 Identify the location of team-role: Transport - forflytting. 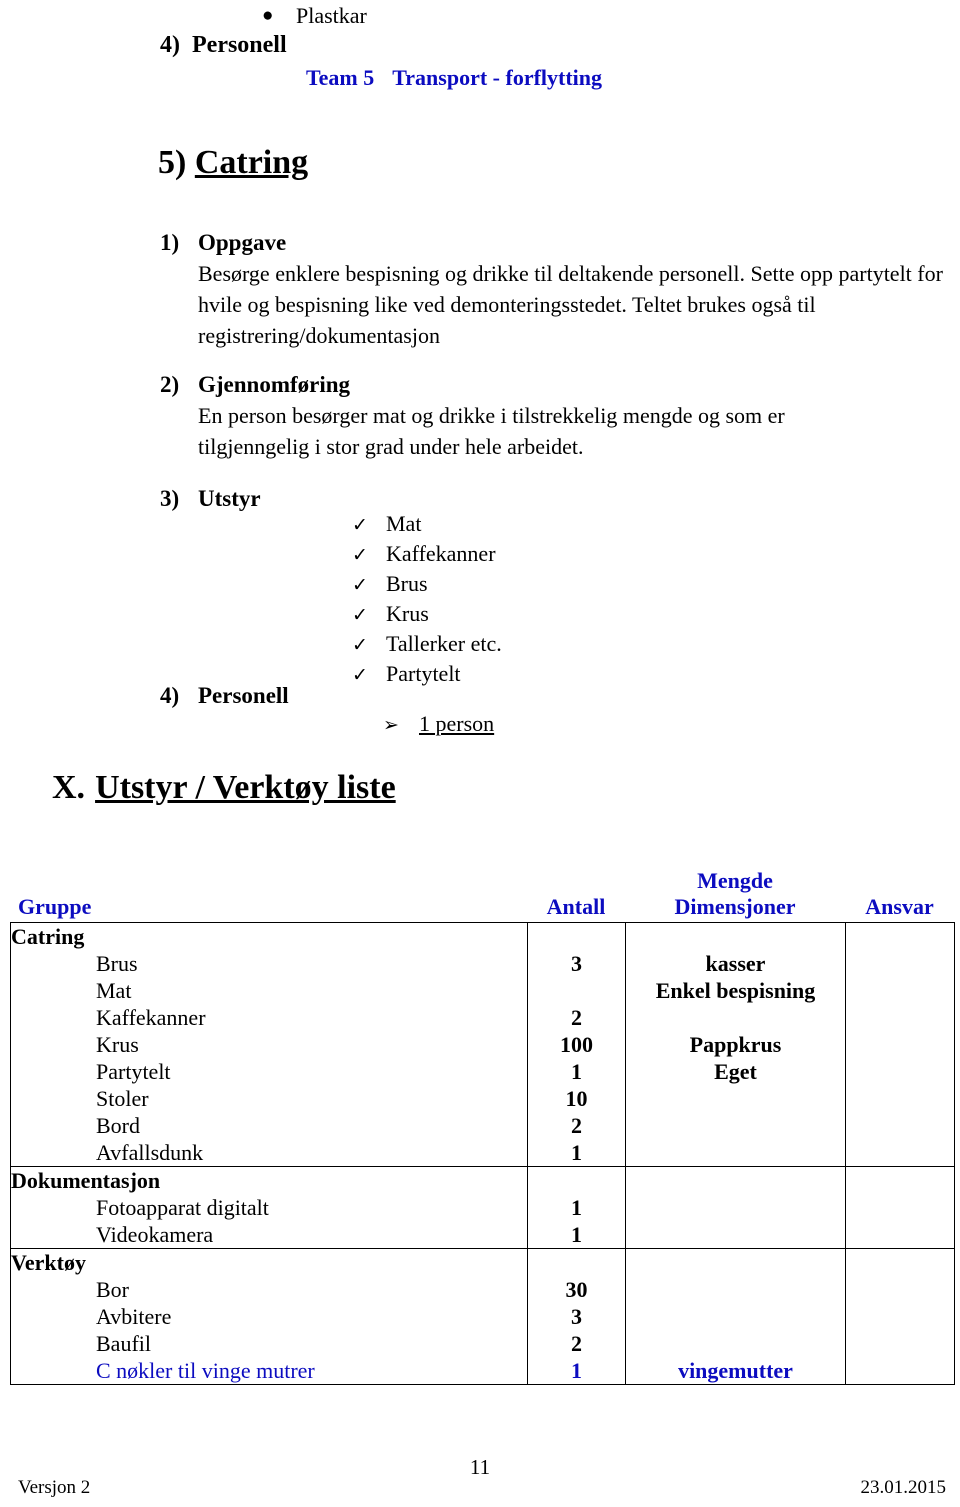
(497, 77).